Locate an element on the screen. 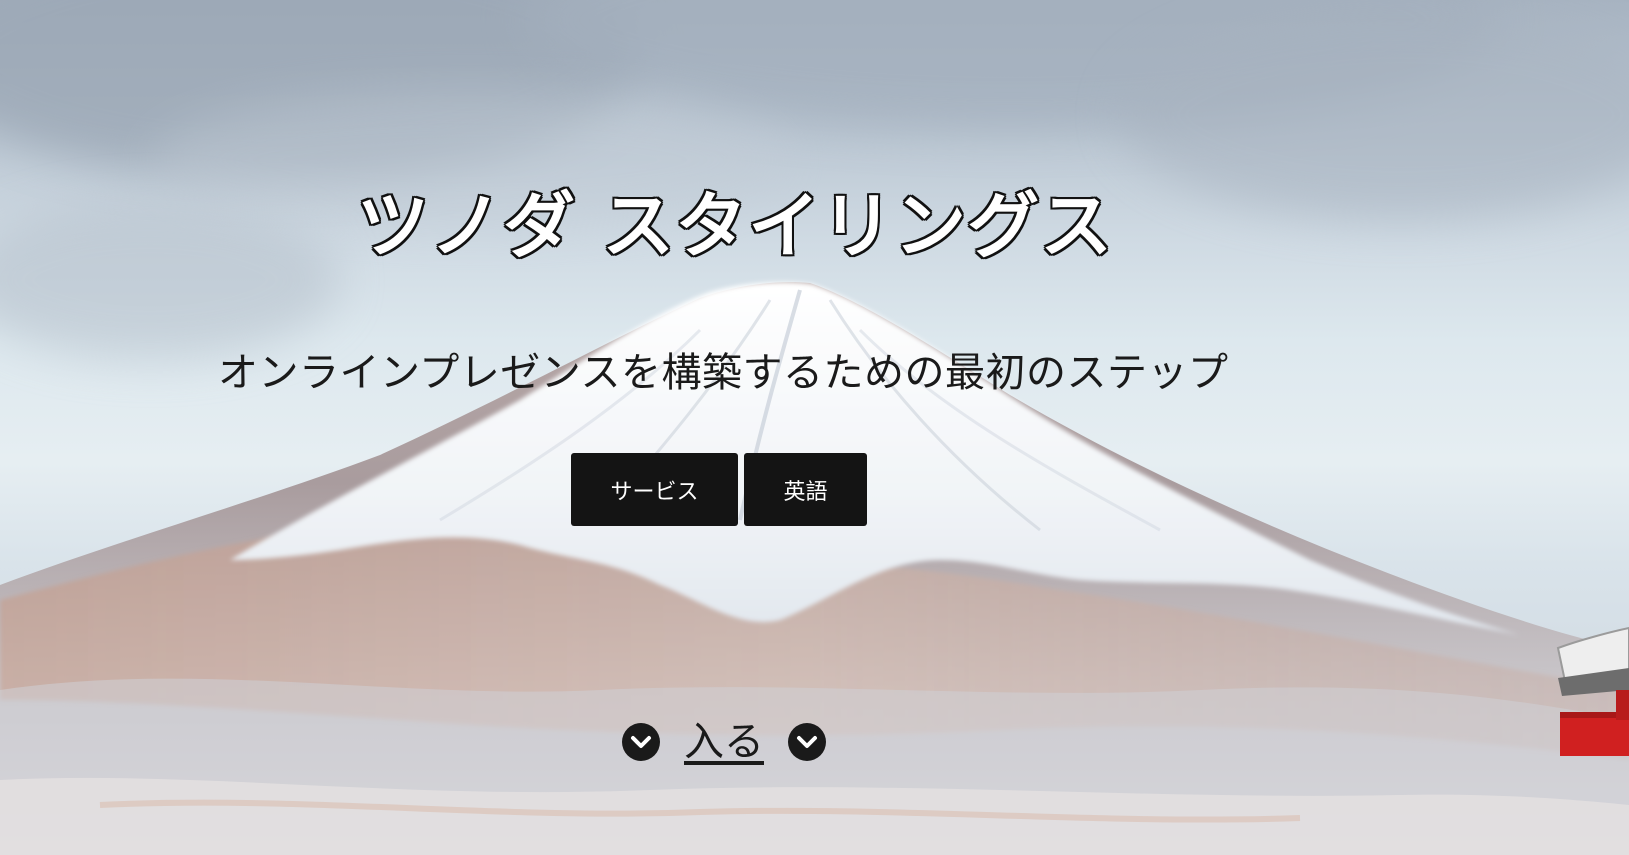 The image size is (1629, 855). enter-link: 入る is located at coordinates (724, 742).